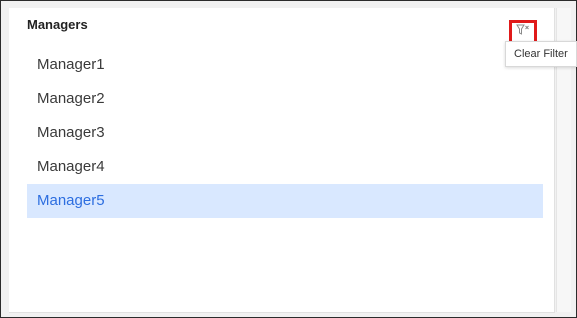  I want to click on list-item-manager2: Manager2, so click(285, 99).